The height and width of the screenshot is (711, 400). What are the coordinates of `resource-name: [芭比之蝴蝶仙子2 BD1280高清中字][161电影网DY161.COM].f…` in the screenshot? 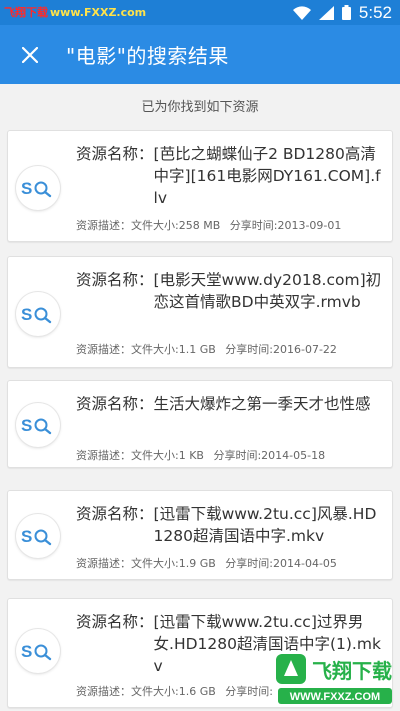 It's located at (267, 176).